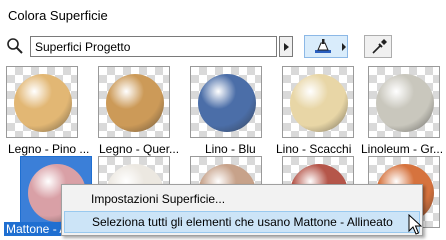 Image resolution: width=446 pixels, height=240 pixels. Describe the element at coordinates (286, 46) in the screenshot. I see `next-arrow-icon` at that location.